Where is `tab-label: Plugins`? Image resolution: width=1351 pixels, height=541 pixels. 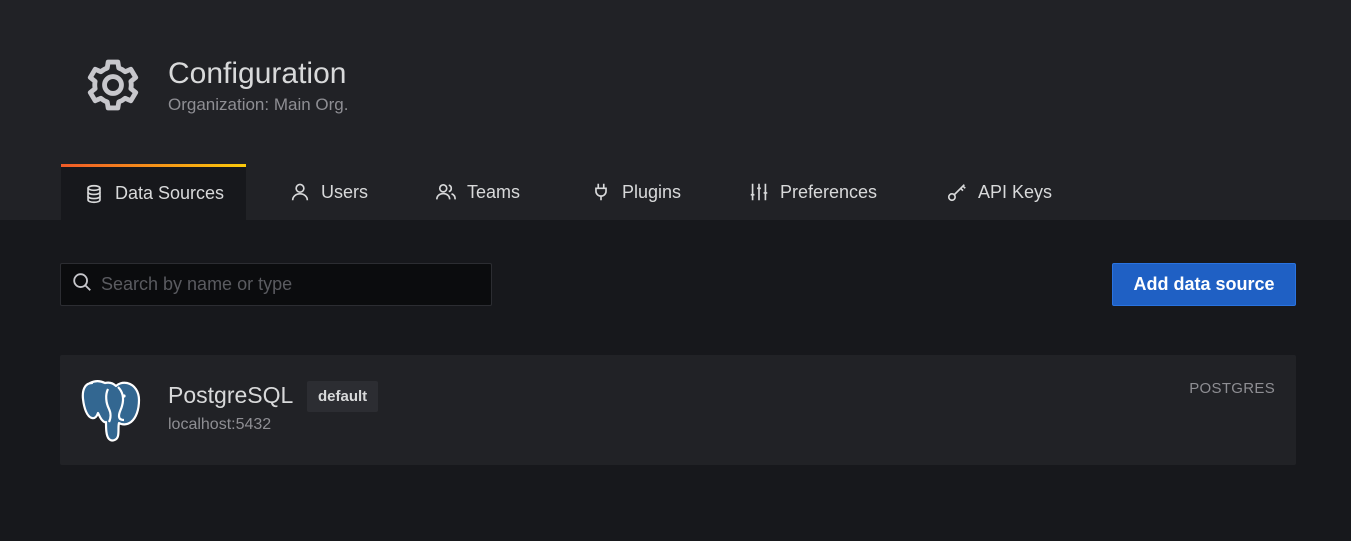
tab-label: Plugins is located at coordinates (652, 191).